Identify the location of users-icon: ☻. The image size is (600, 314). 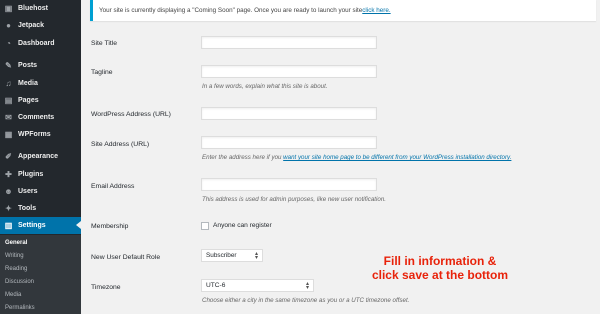
(8, 191).